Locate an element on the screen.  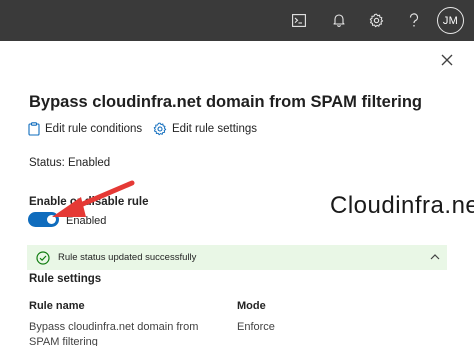
rule-settings-heading: Rule settings is located at coordinates (65, 279).